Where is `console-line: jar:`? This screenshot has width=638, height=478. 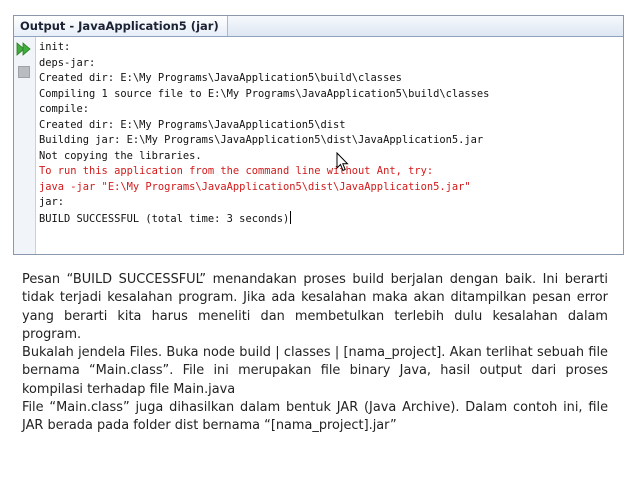 console-line: jar: is located at coordinates (52, 202).